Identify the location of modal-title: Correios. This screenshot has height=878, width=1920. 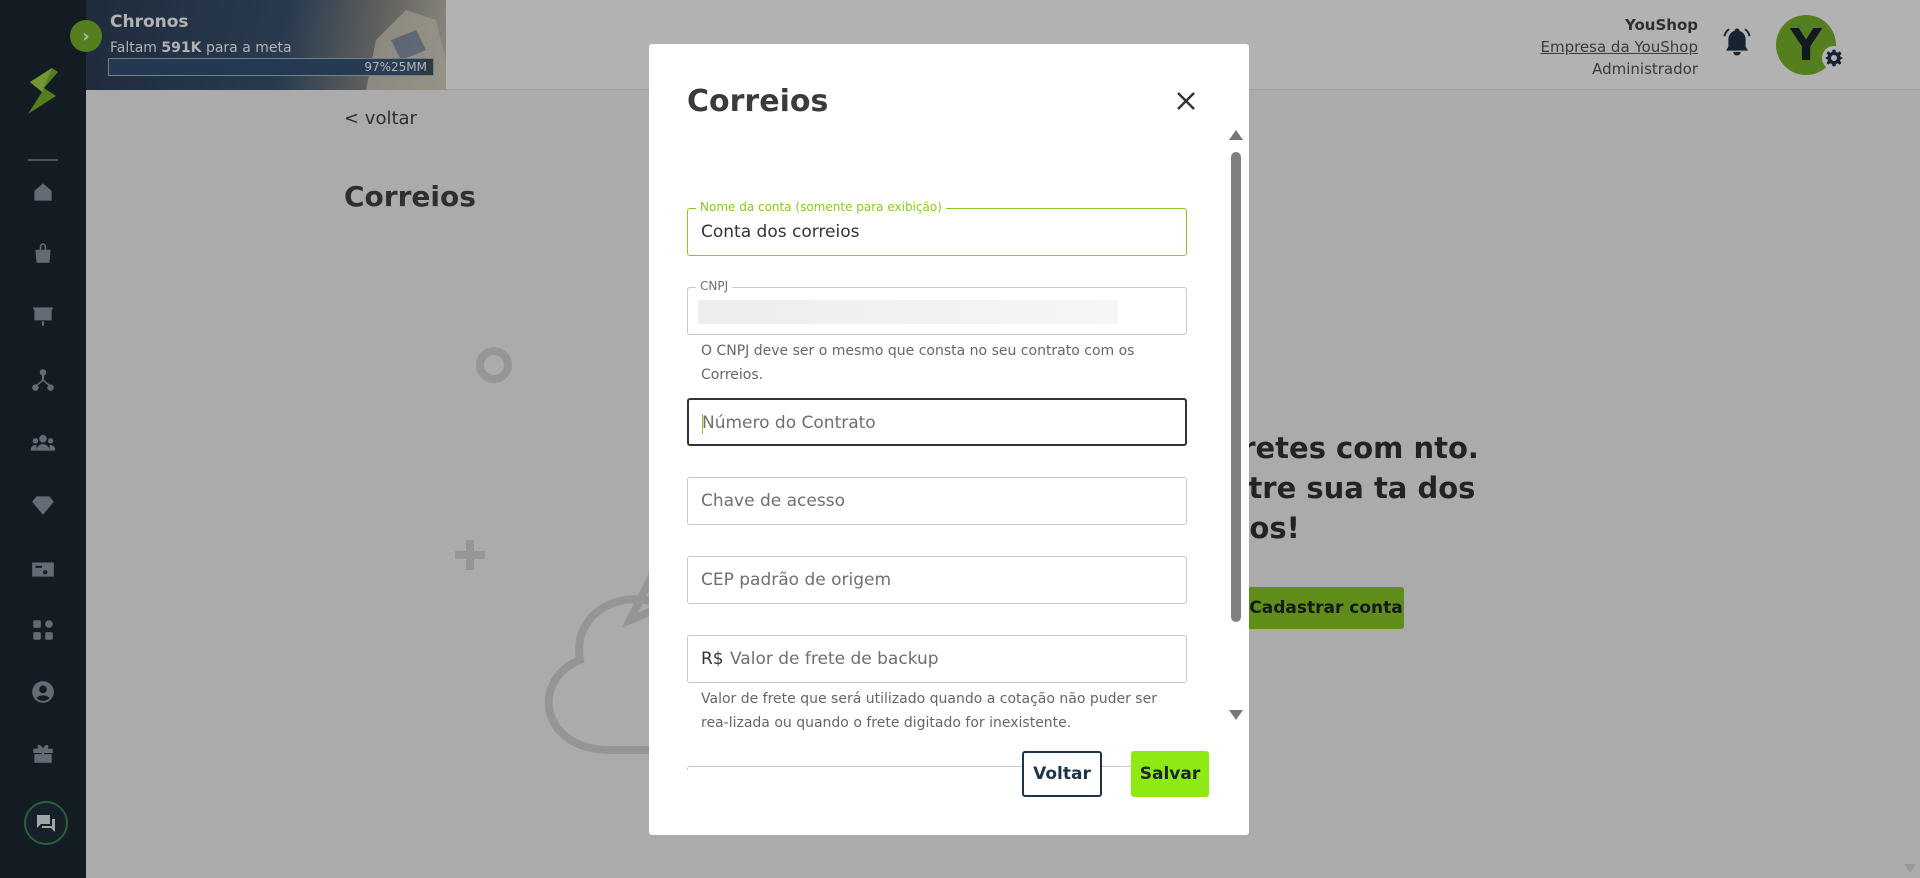
(758, 101).